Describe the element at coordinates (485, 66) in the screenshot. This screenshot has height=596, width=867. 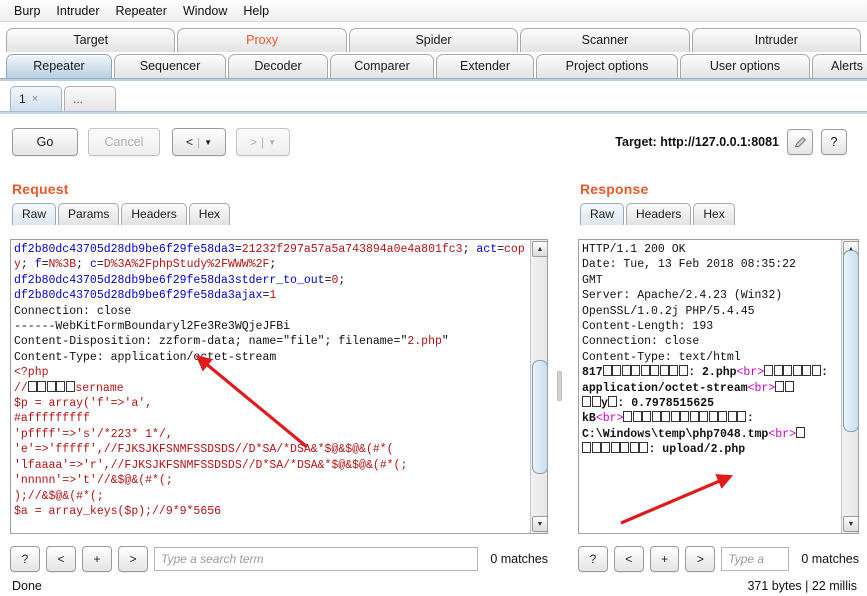
I see `tab-extender: Extender` at that location.